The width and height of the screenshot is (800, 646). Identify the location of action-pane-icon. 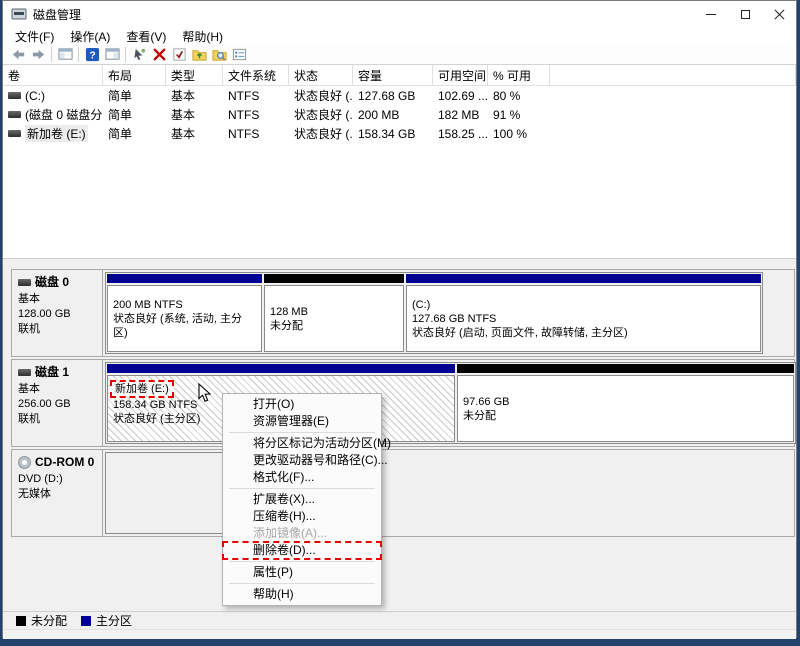
(112, 55).